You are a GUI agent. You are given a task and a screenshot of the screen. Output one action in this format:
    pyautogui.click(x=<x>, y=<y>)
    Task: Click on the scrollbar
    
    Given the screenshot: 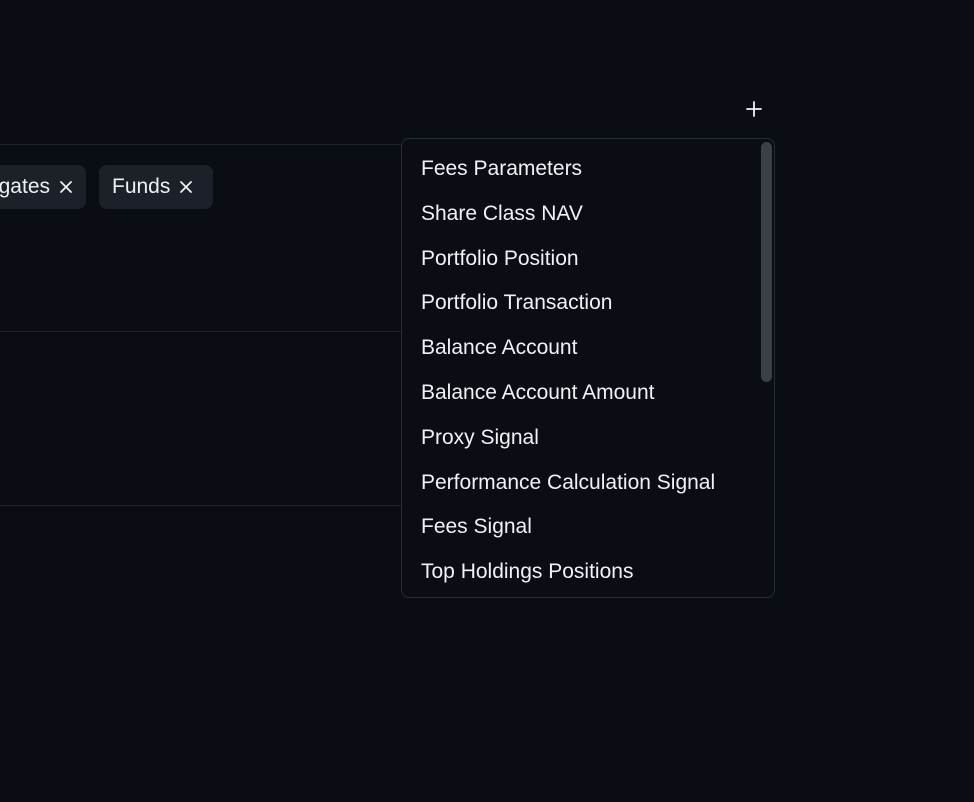 What is the action you would take?
    pyautogui.click(x=766, y=368)
    